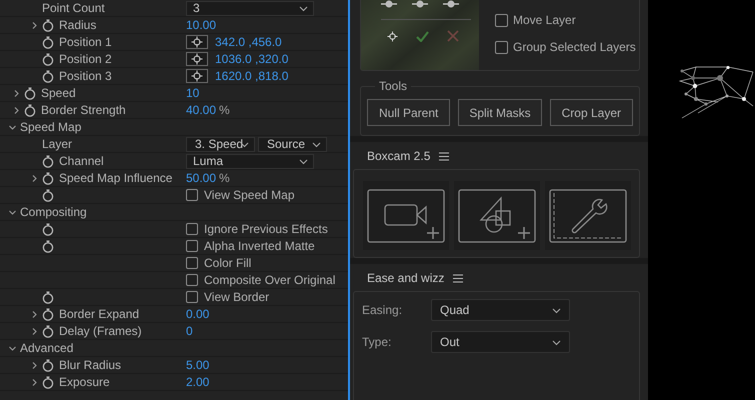 The height and width of the screenshot is (400, 755). What do you see at coordinates (85, 76) in the screenshot?
I see `property-label: Position 3` at bounding box center [85, 76].